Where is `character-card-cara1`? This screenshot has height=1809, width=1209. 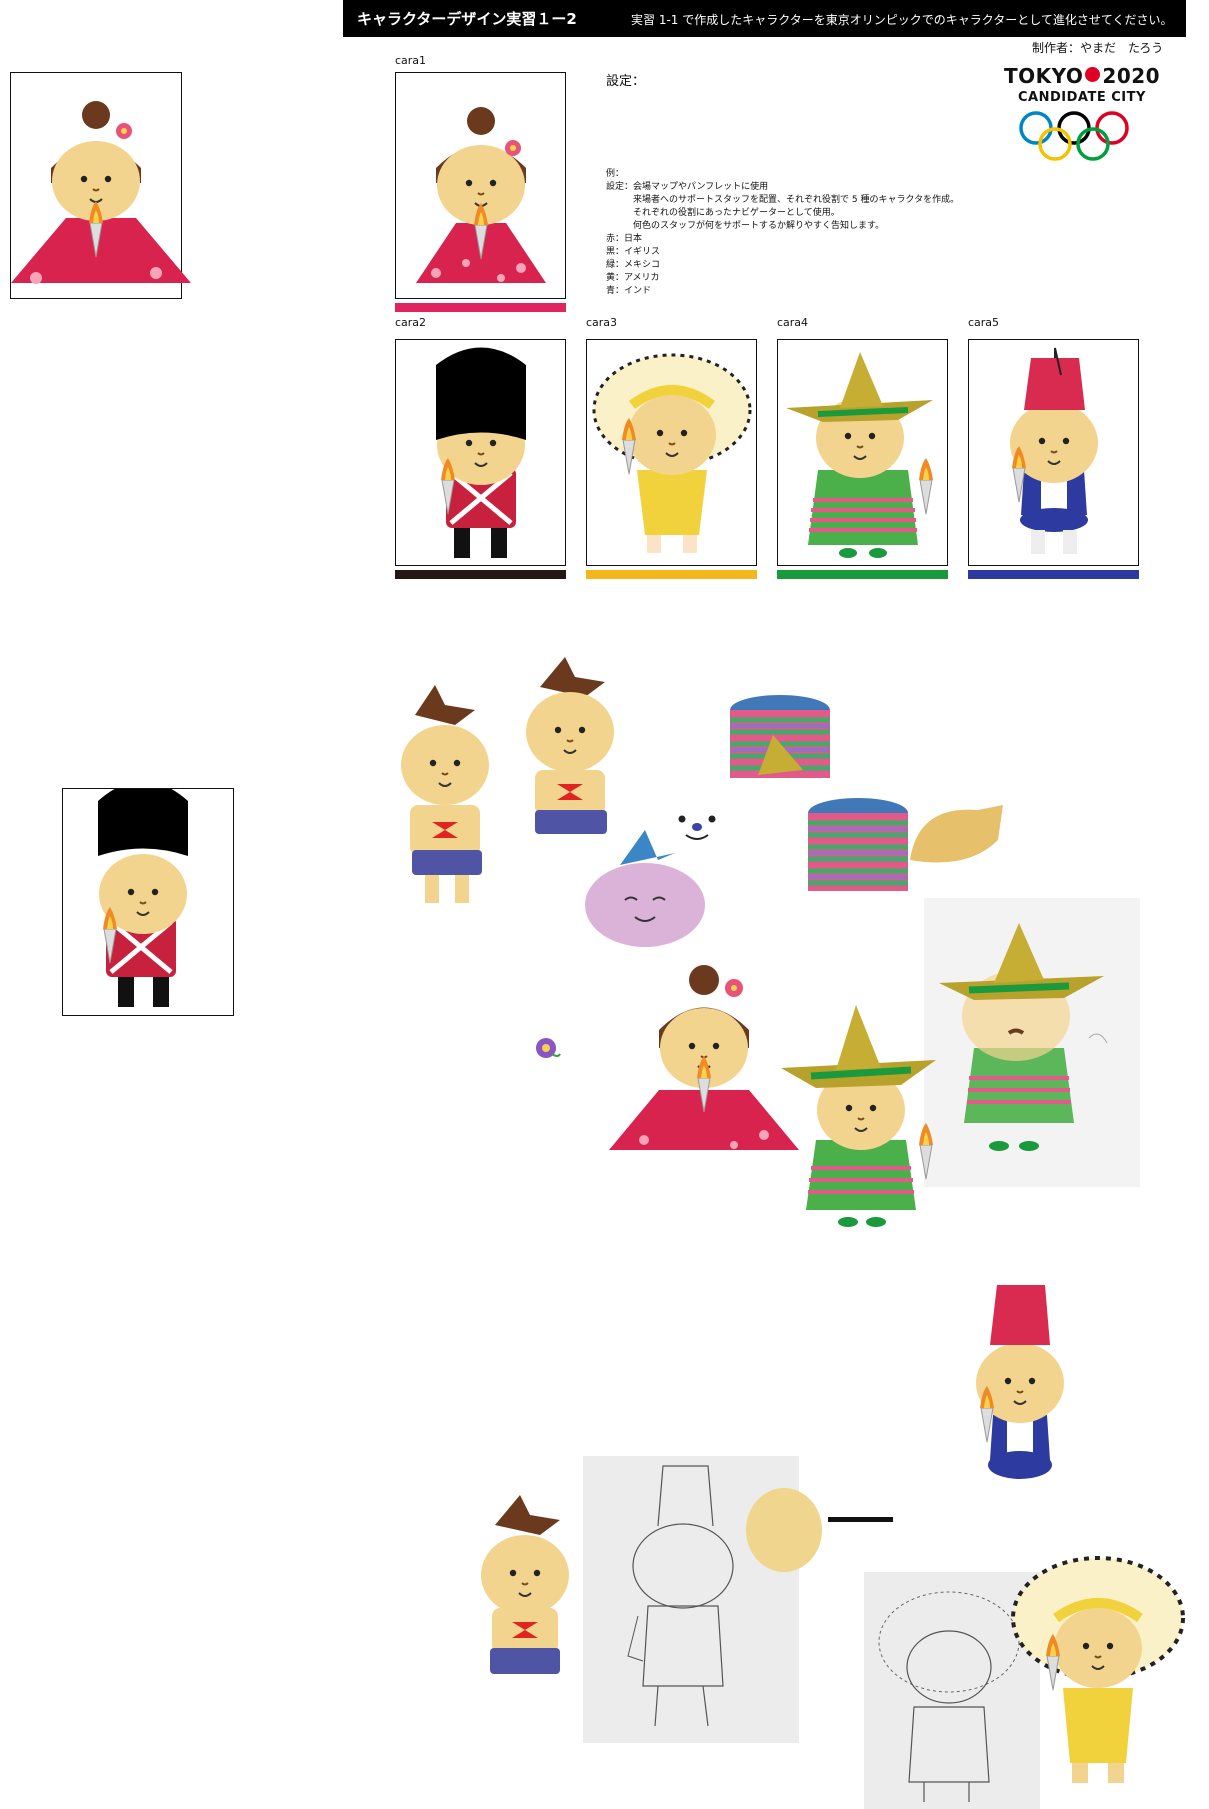 character-card-cara1 is located at coordinates (480, 185).